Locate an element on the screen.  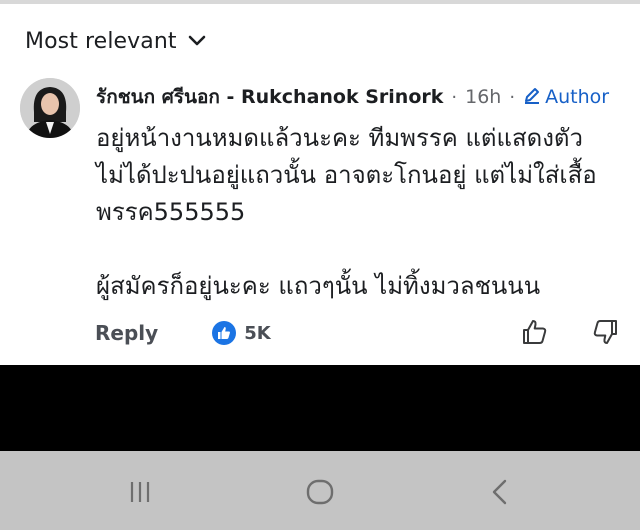
avatar is located at coordinates (50, 108).